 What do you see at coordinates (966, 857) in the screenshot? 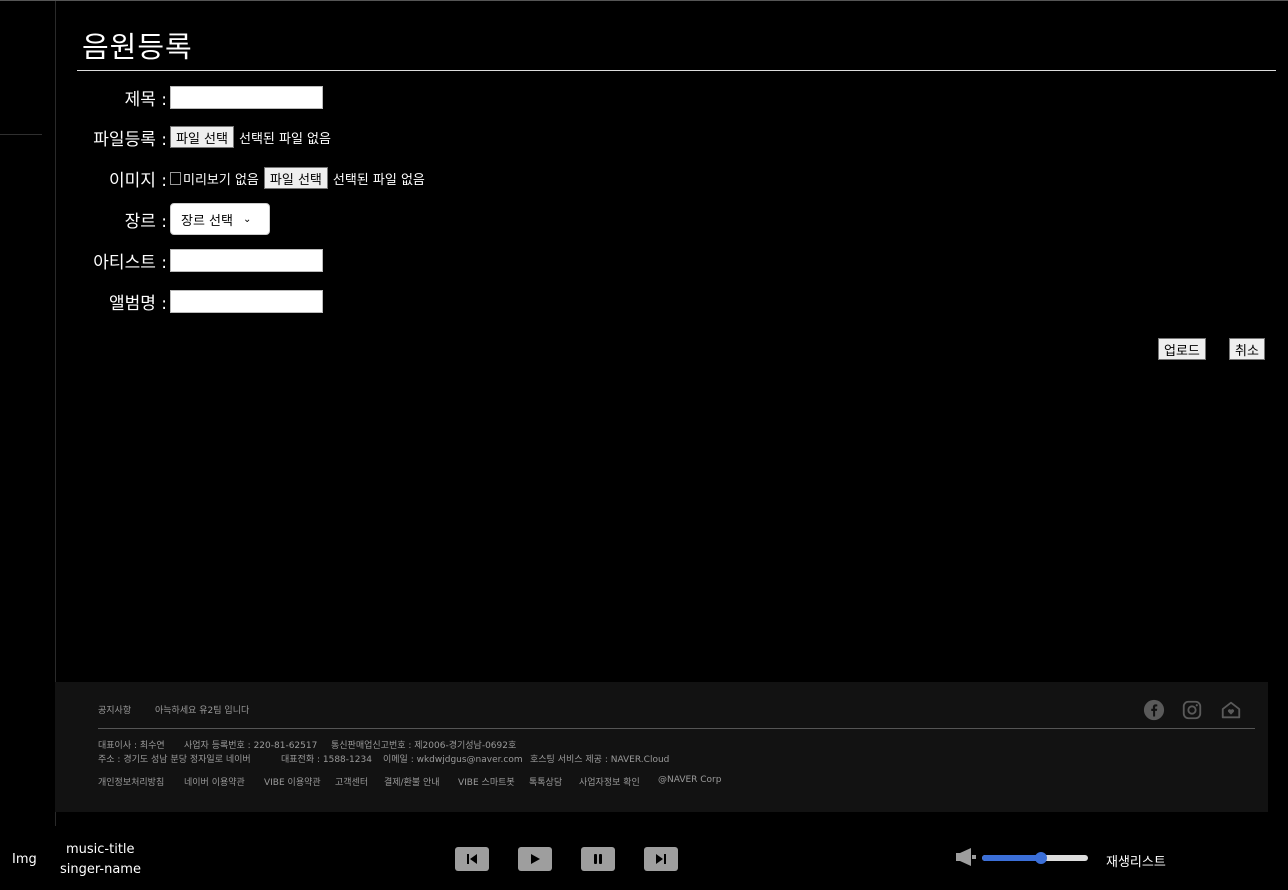
I see `volume-icon` at bounding box center [966, 857].